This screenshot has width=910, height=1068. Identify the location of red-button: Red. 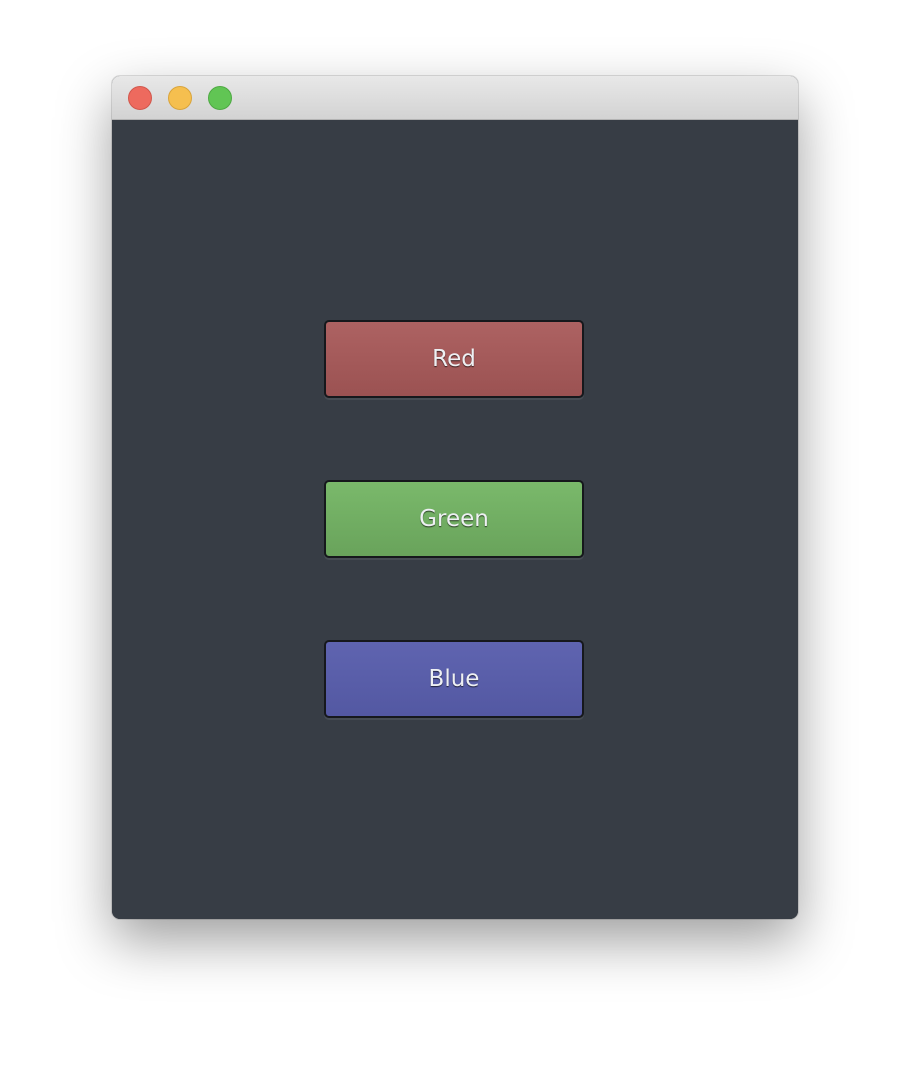
(454, 359).